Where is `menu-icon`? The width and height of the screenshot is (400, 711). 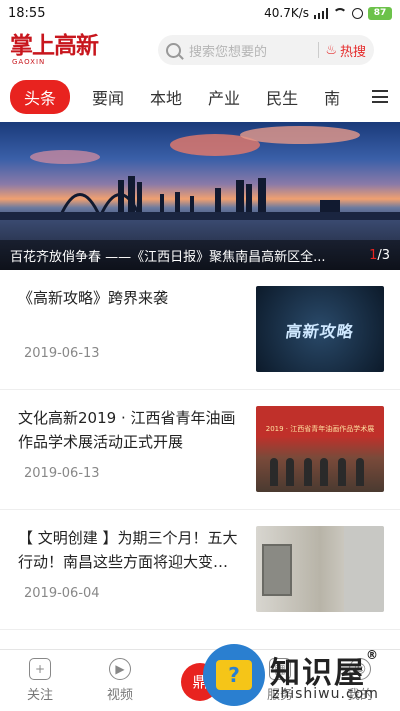
menu-icon is located at coordinates (380, 96).